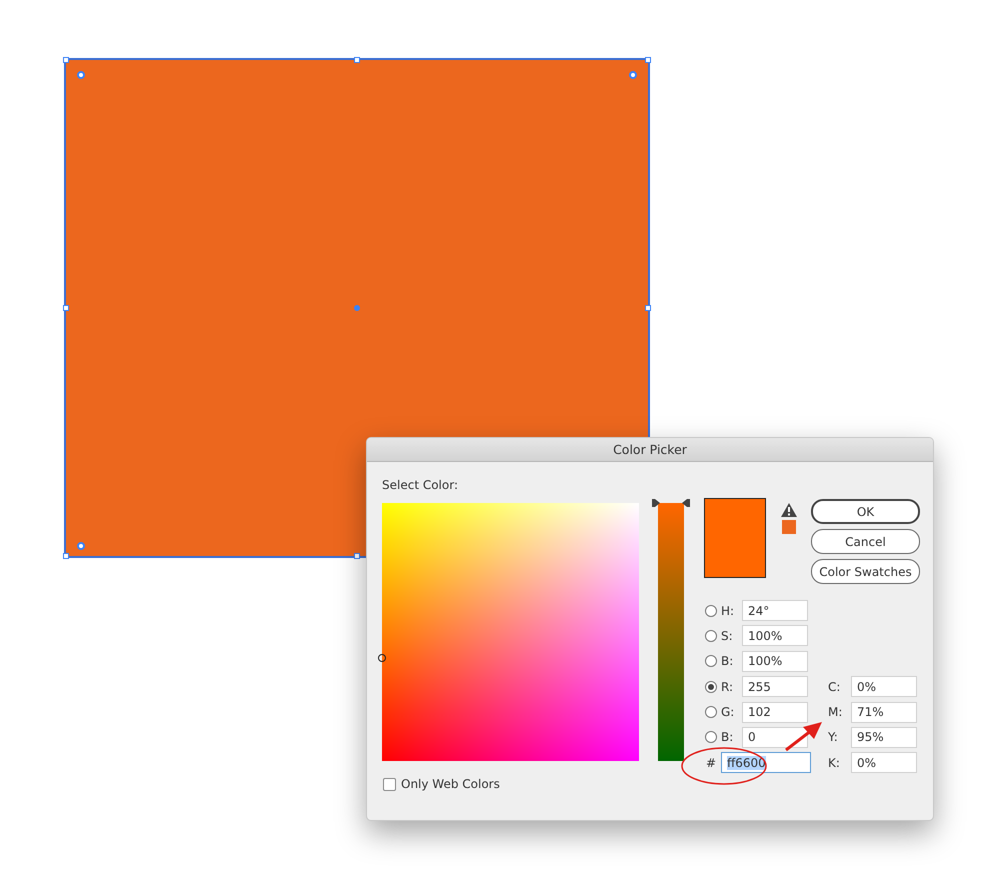 The height and width of the screenshot is (877, 999). I want to click on dialog-button: Cancel, so click(865, 541).